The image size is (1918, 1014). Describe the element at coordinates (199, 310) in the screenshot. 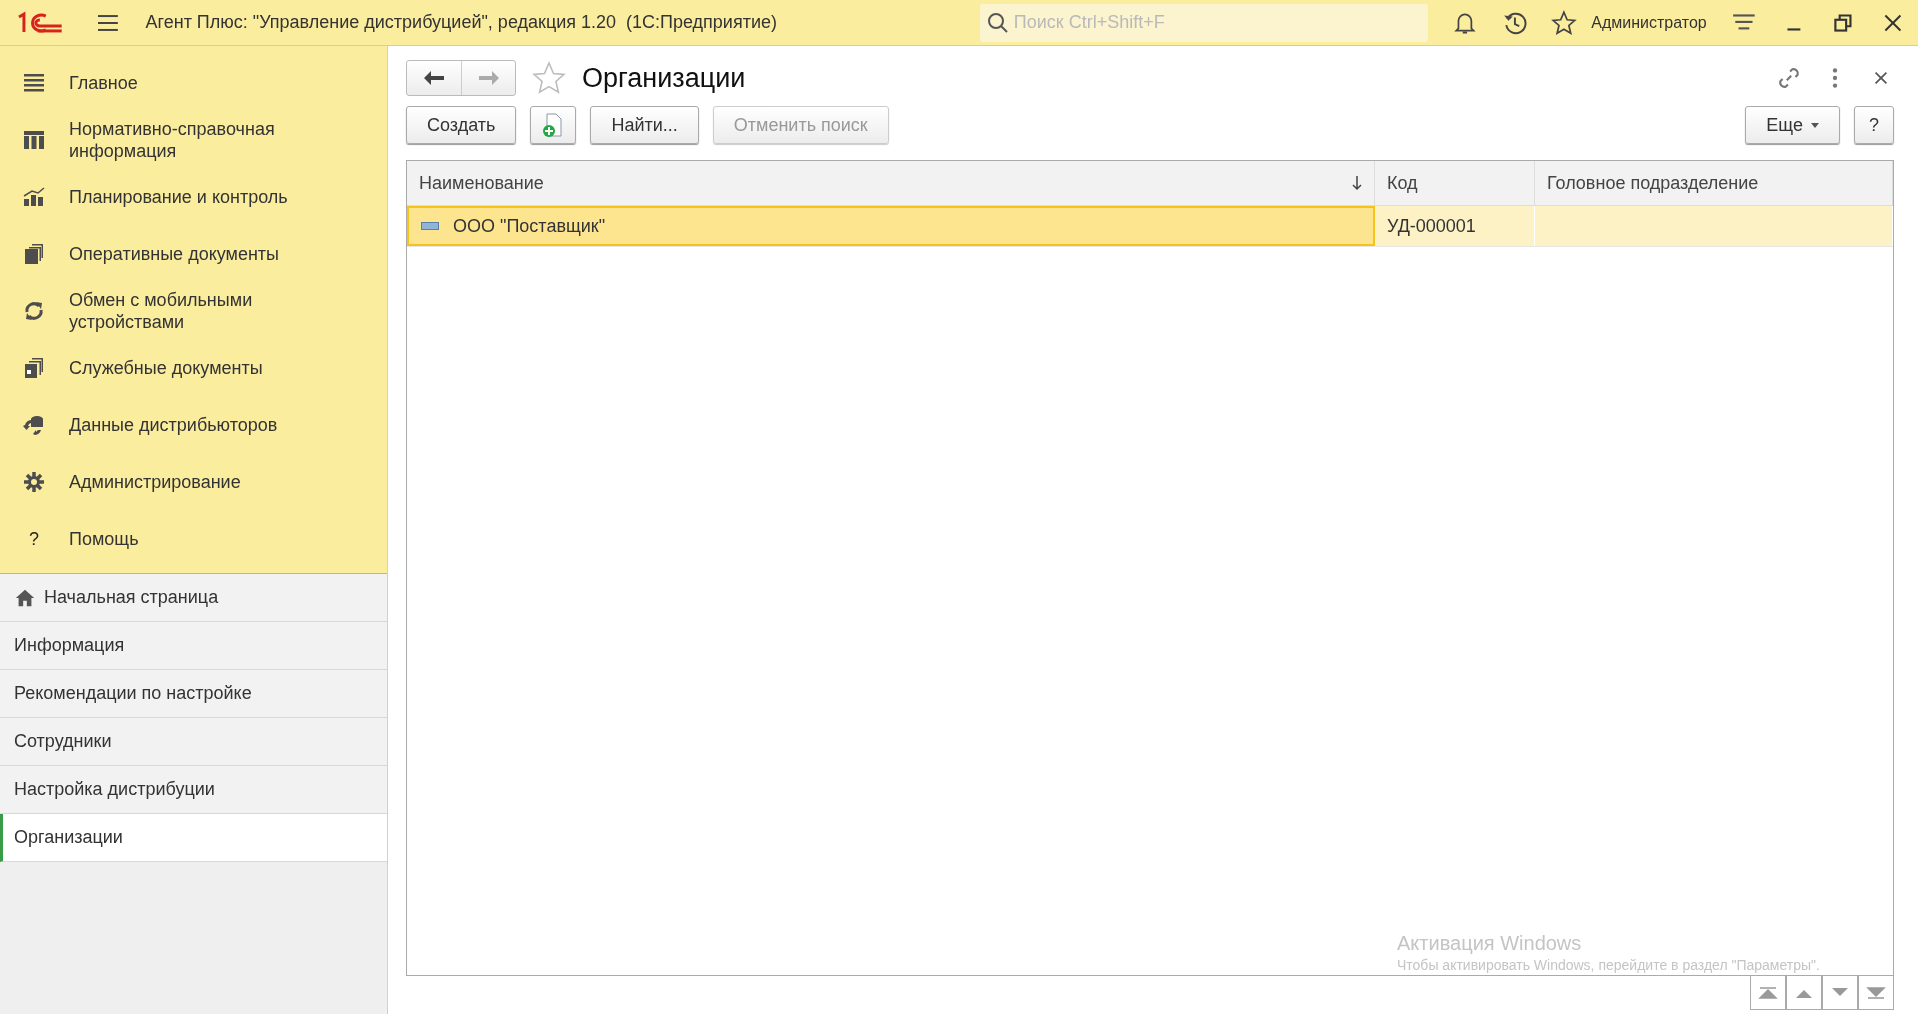

I see `sidebar-item: Обмен с мобильными устройствами` at that location.